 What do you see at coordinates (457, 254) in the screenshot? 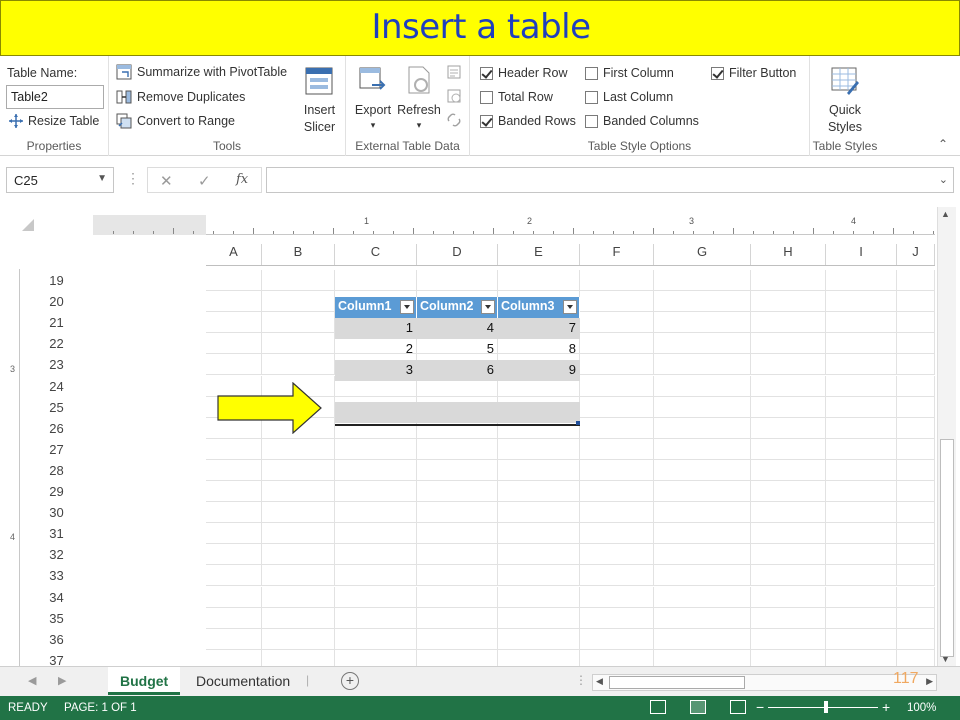
I see `column-header: D` at bounding box center [457, 254].